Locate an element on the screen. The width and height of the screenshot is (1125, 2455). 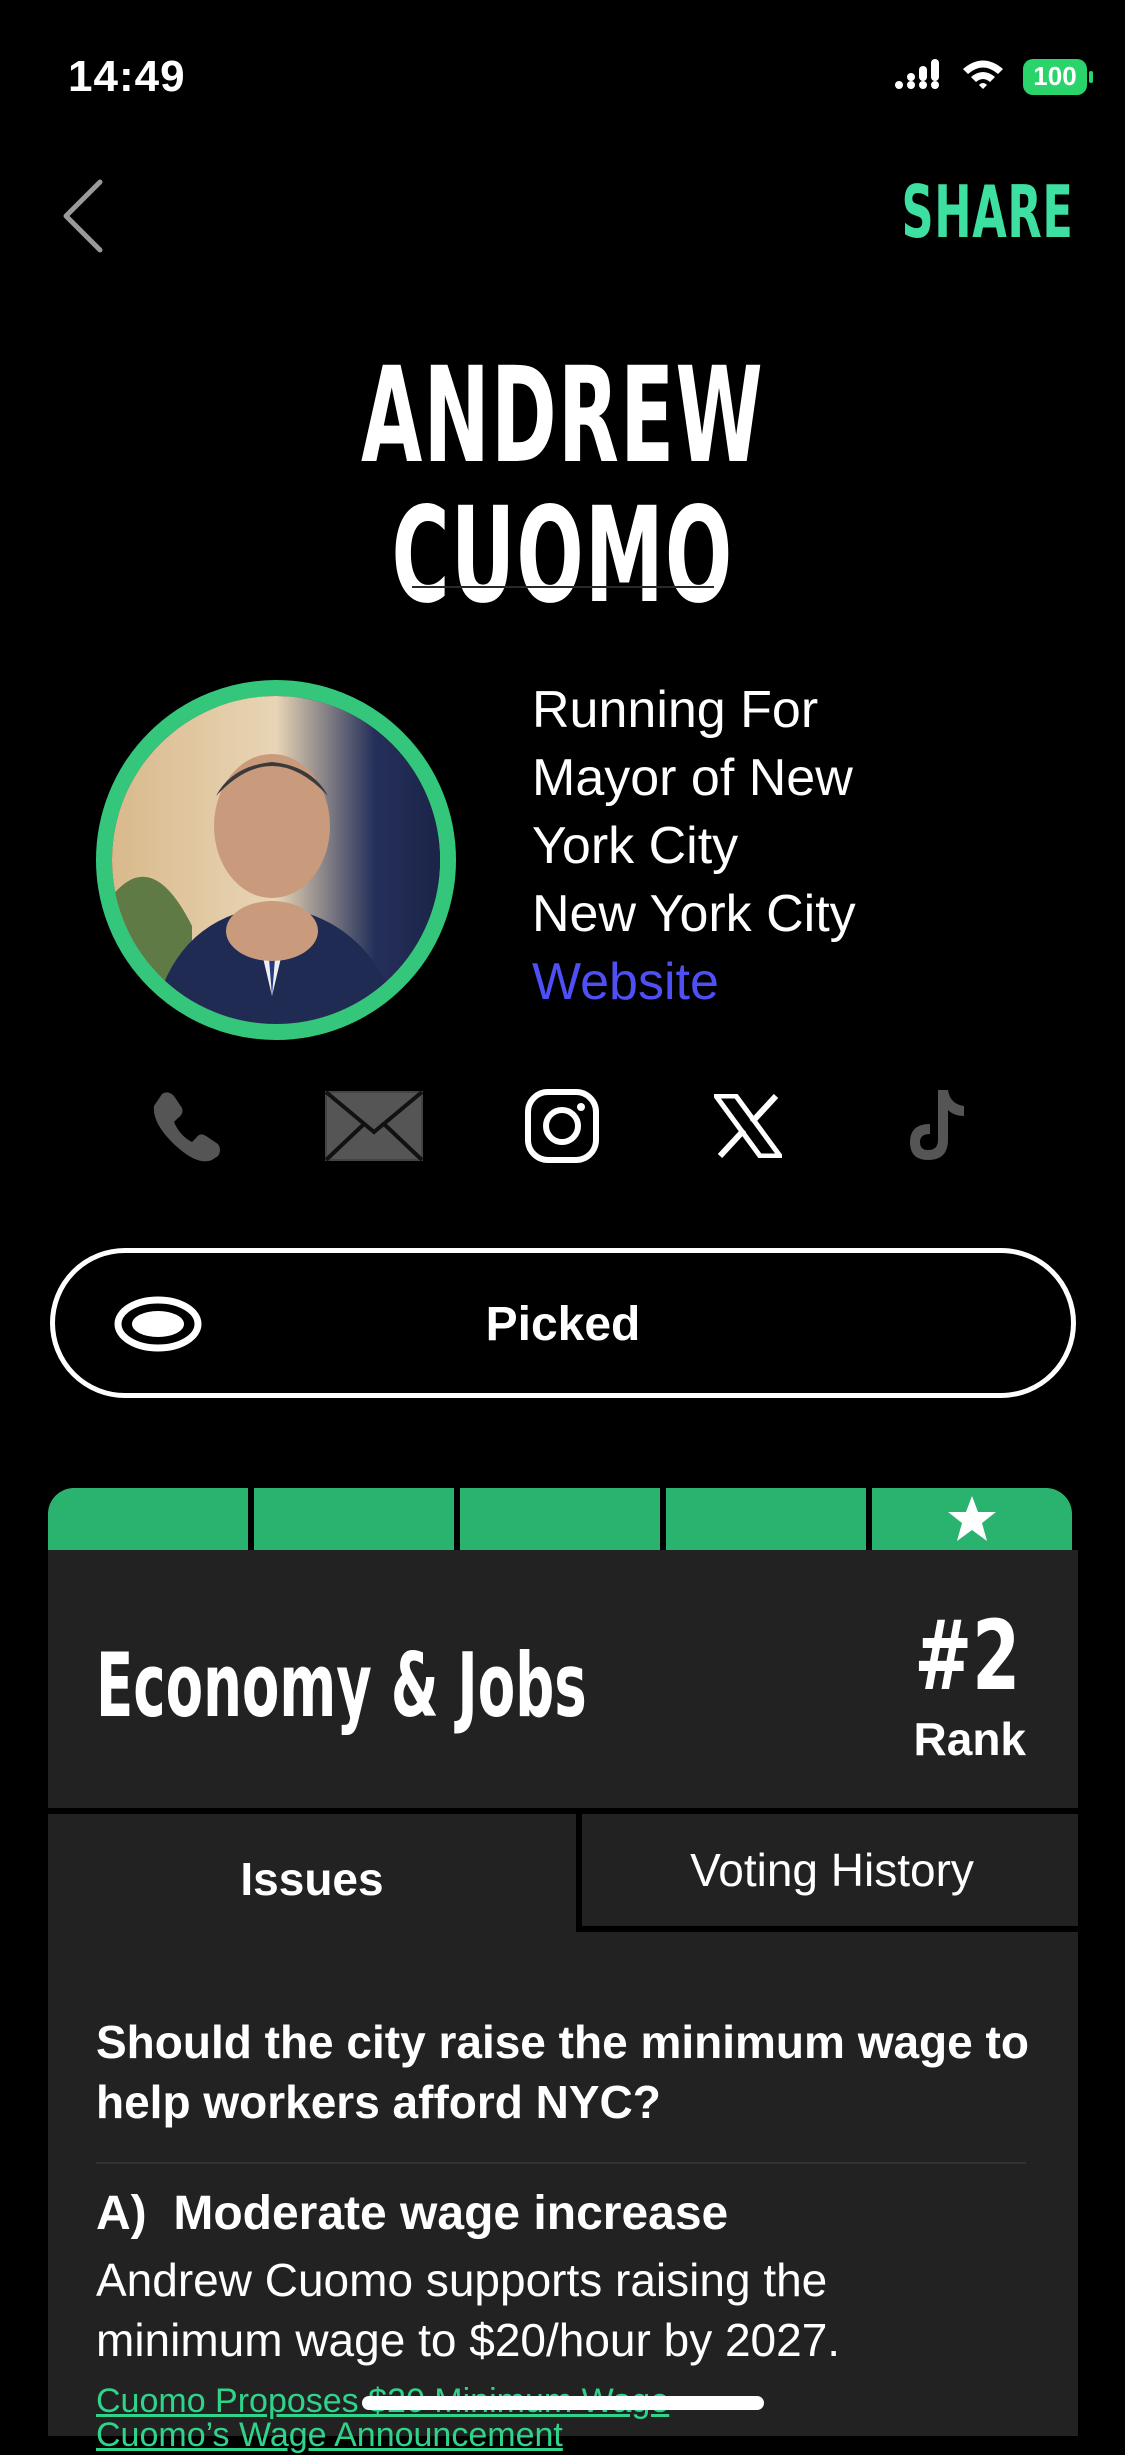
status-bar: 14:49 100 is located at coordinates (562, 80).